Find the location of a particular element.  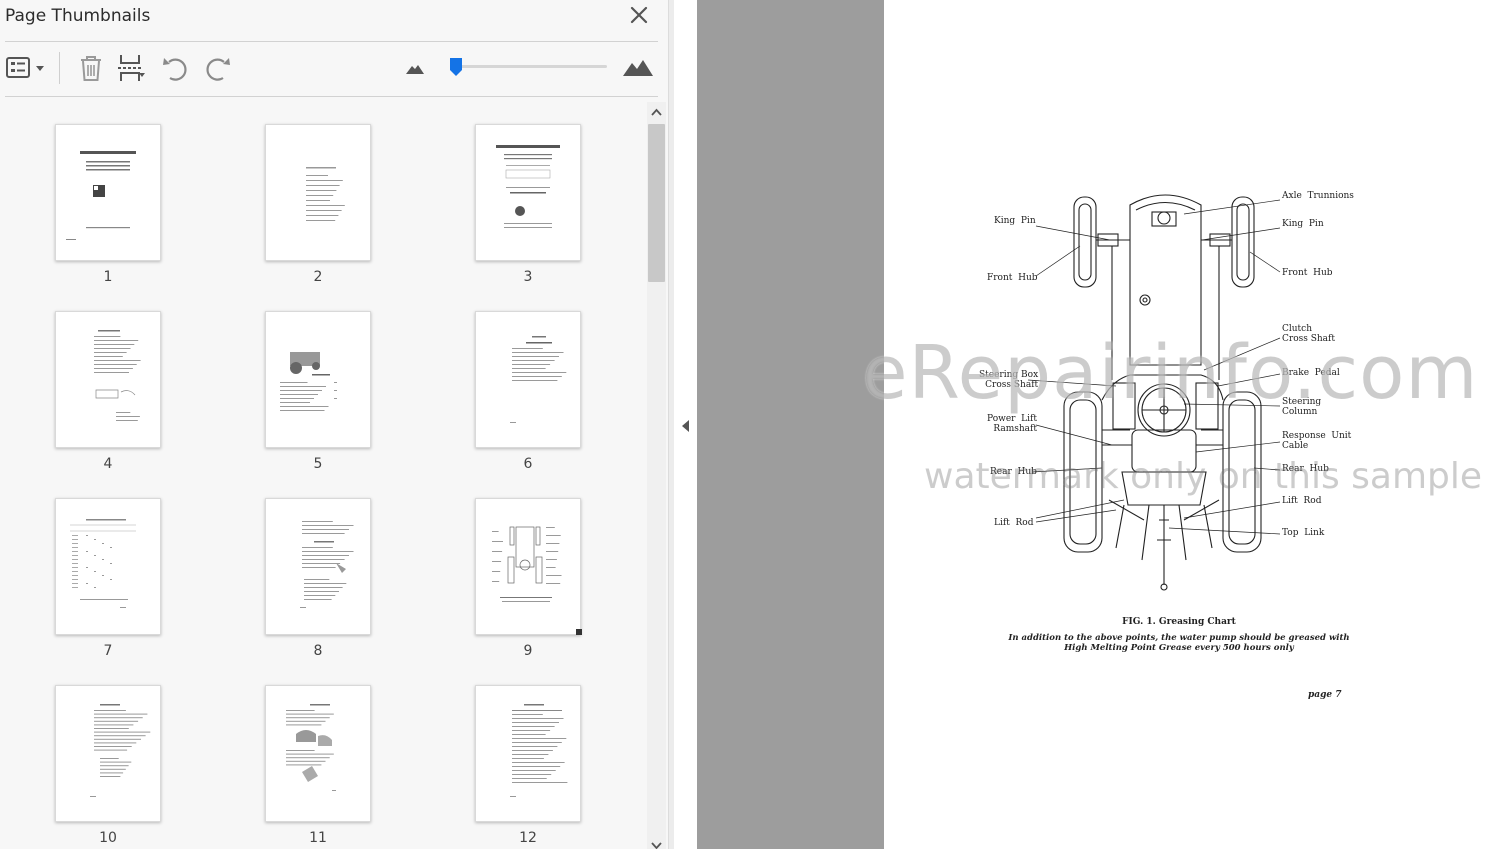

callout-right-lift-rod: Lift Rod is located at coordinates (1302, 501).